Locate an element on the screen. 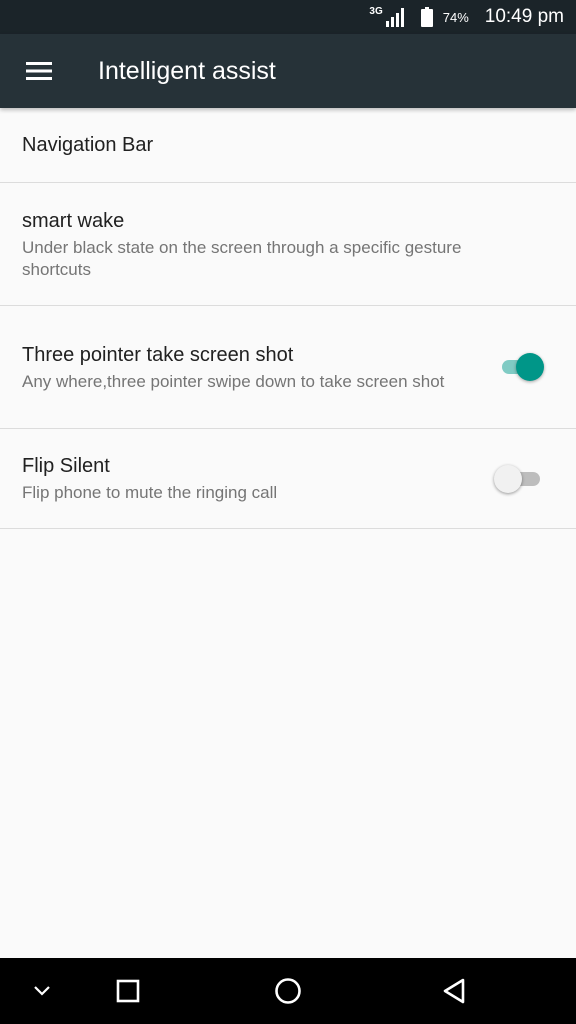  hide-nav-button is located at coordinates (42, 991).